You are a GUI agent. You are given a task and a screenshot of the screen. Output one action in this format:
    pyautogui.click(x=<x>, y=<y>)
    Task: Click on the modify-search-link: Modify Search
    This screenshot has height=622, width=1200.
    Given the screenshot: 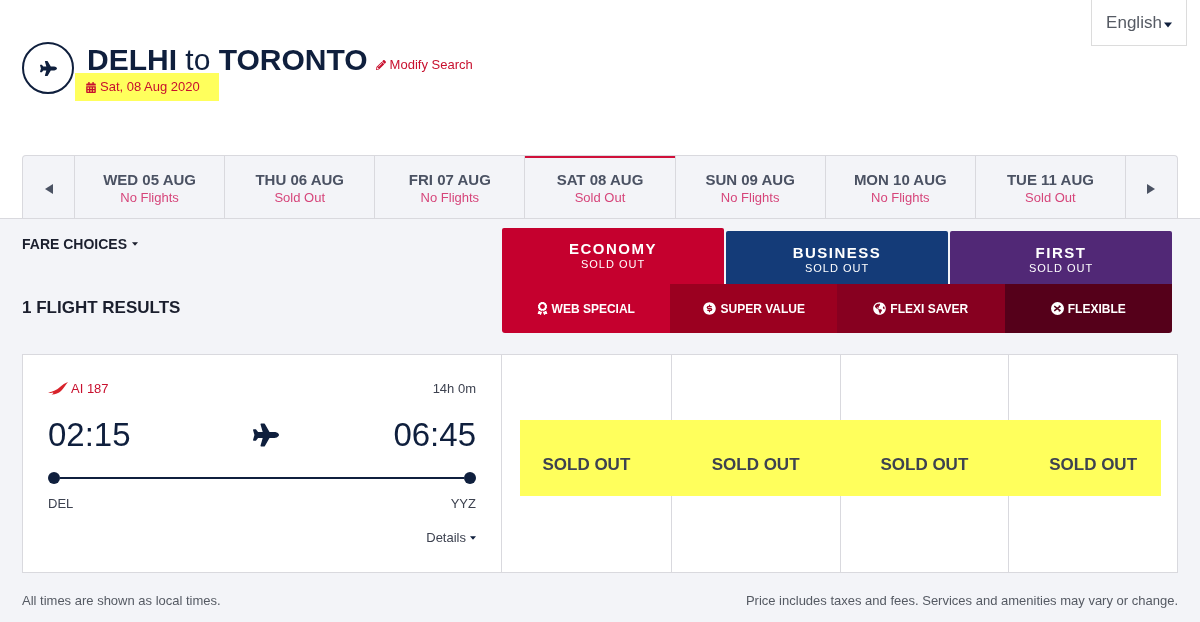 What is the action you would take?
    pyautogui.click(x=424, y=65)
    